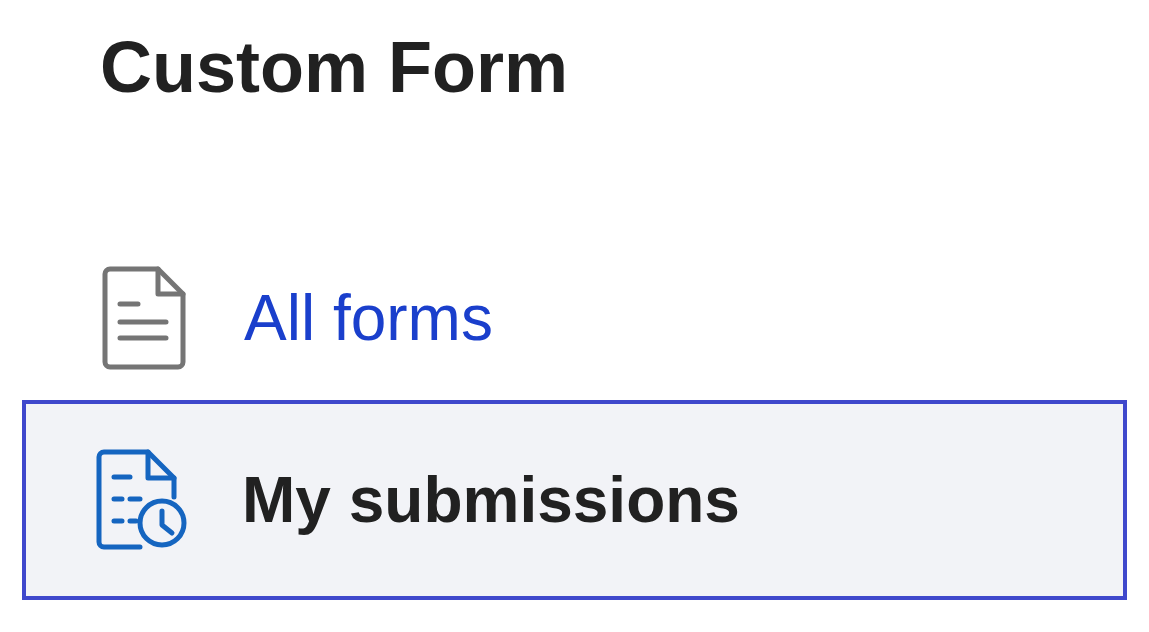 This screenshot has width=1149, height=632. What do you see at coordinates (368, 318) in the screenshot?
I see `nav-label: All forms` at bounding box center [368, 318].